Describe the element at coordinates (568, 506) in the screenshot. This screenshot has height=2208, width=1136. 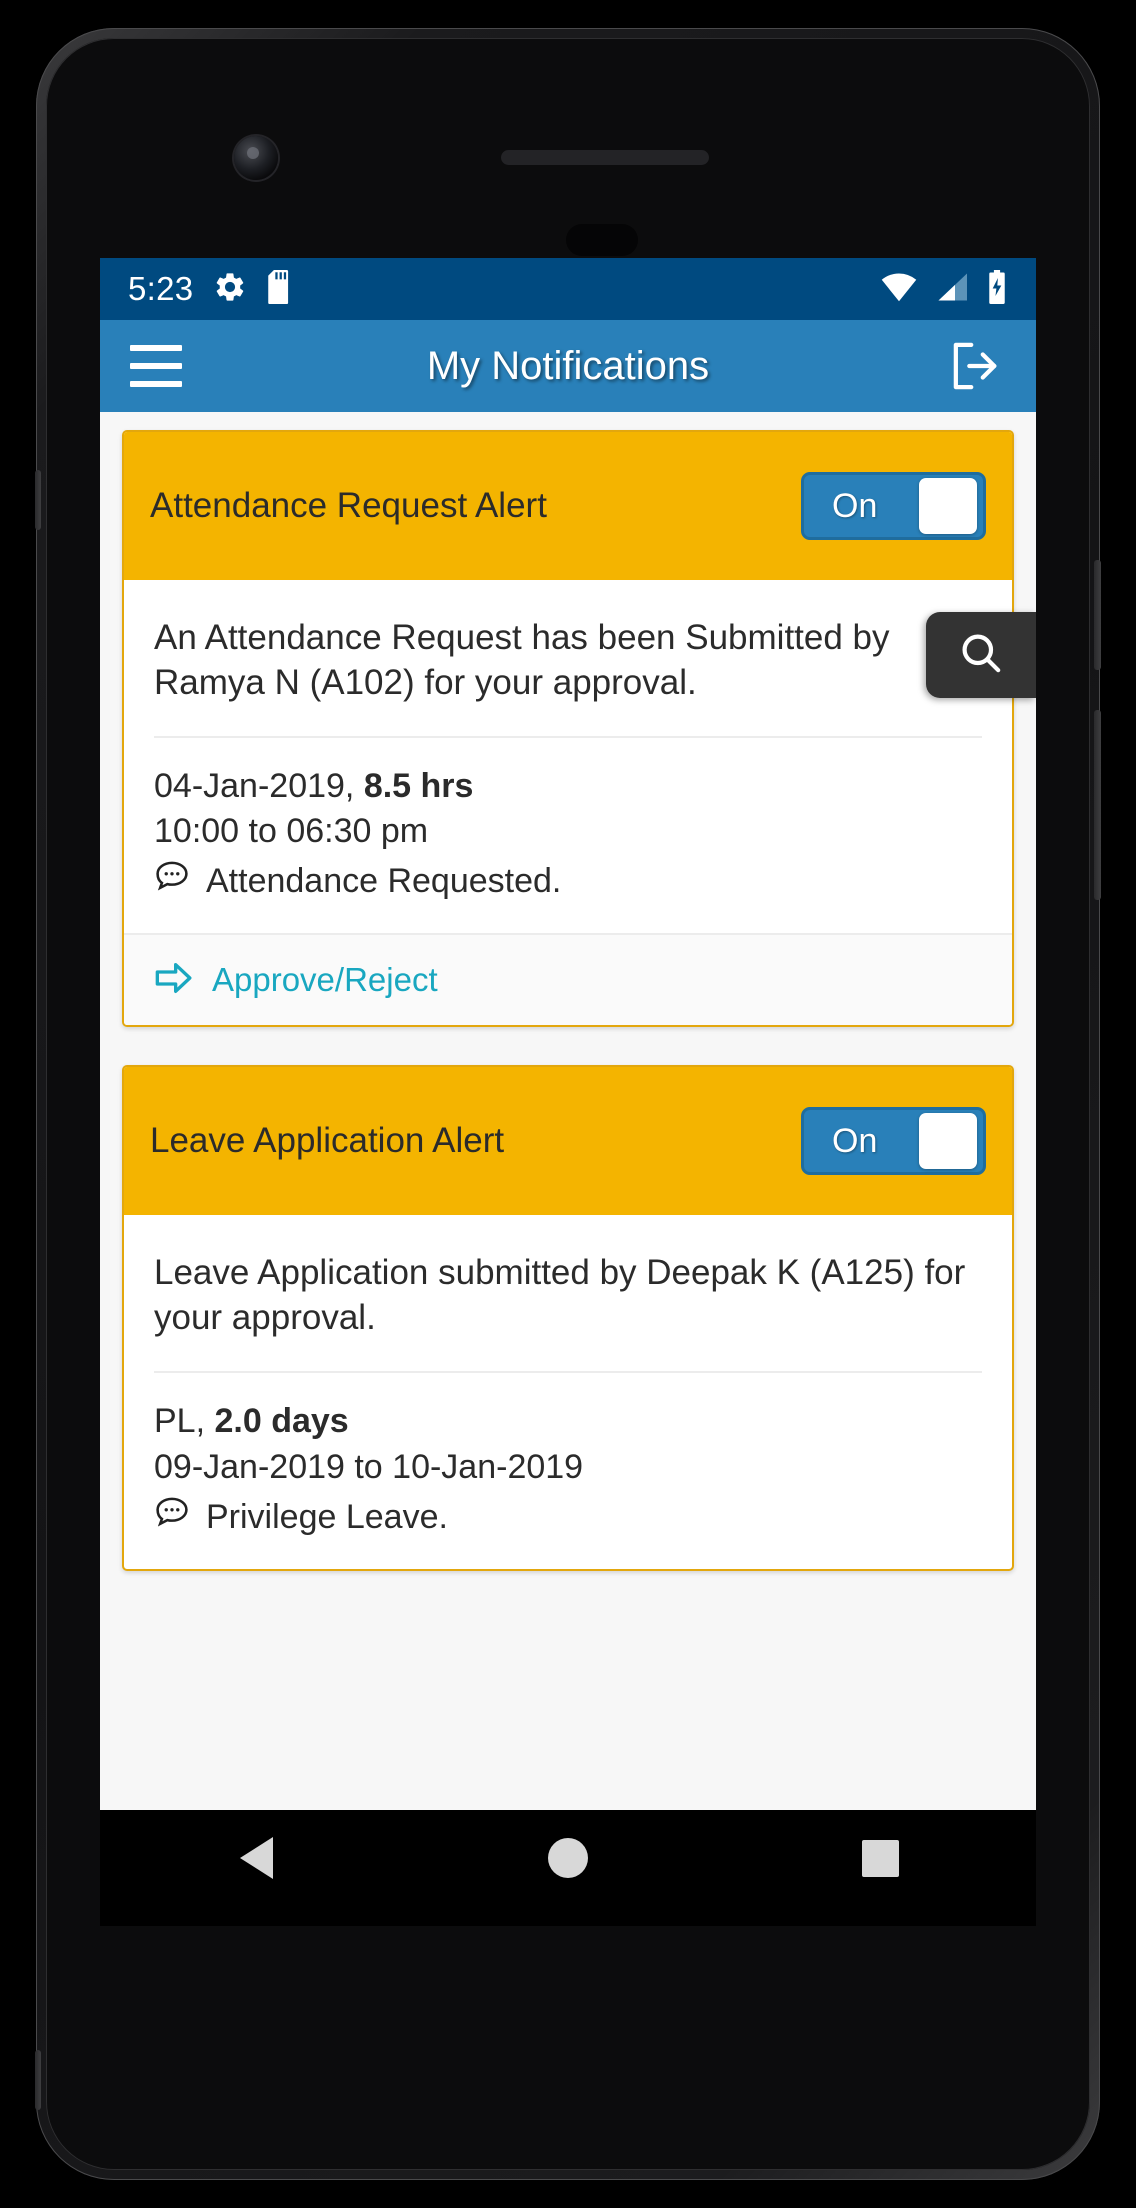
I see `card-header: Attendance Request Alert On` at that location.